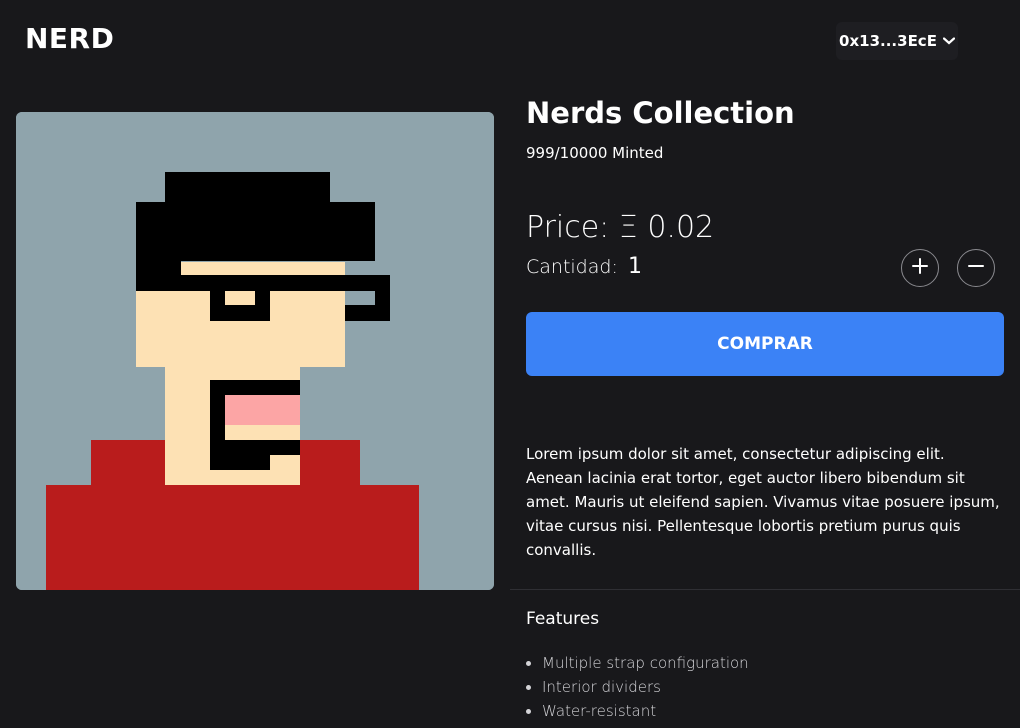 The image size is (1020, 728). I want to click on collection-title: Nerds Collection, so click(660, 113).